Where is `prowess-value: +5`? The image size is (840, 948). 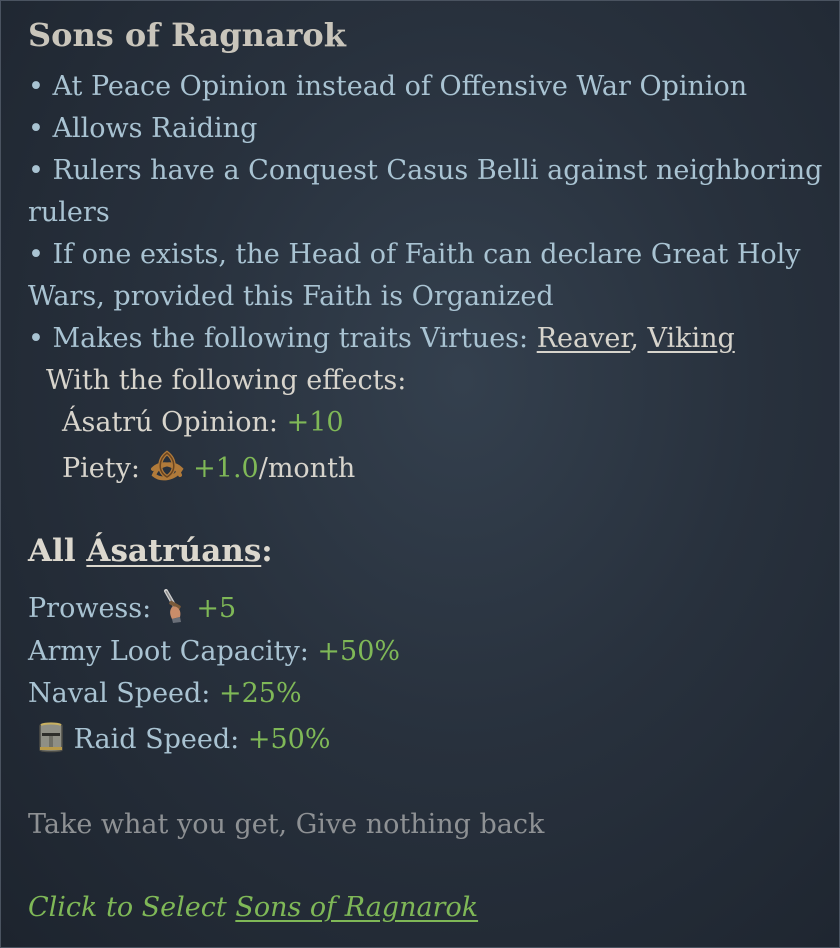 prowess-value: +5 is located at coordinates (216, 608).